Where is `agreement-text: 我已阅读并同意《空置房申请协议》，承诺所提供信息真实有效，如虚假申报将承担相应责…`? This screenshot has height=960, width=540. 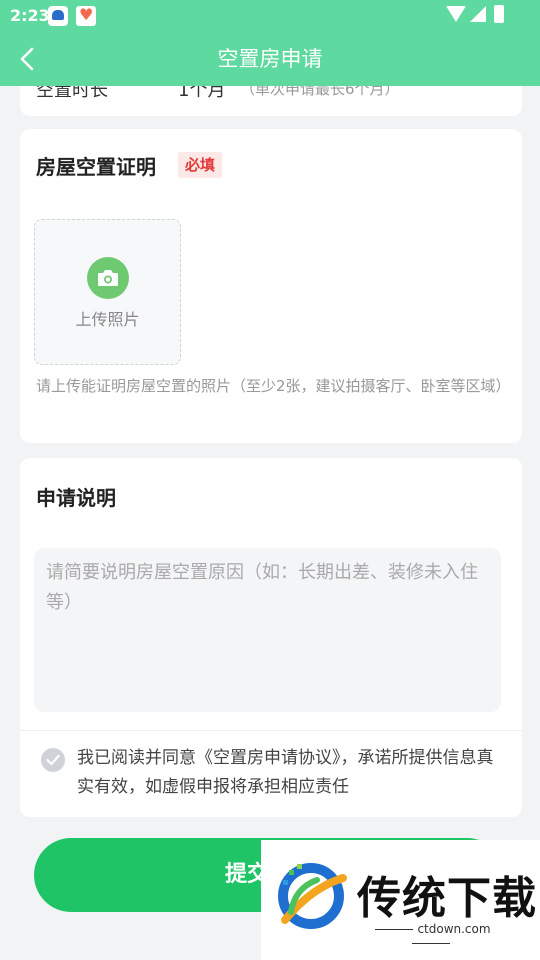
agreement-text: 我已阅读并同意《空置房申请协议》，承诺所提供信息真实有效，如虚假申报将承担相应责… is located at coordinates (292, 773).